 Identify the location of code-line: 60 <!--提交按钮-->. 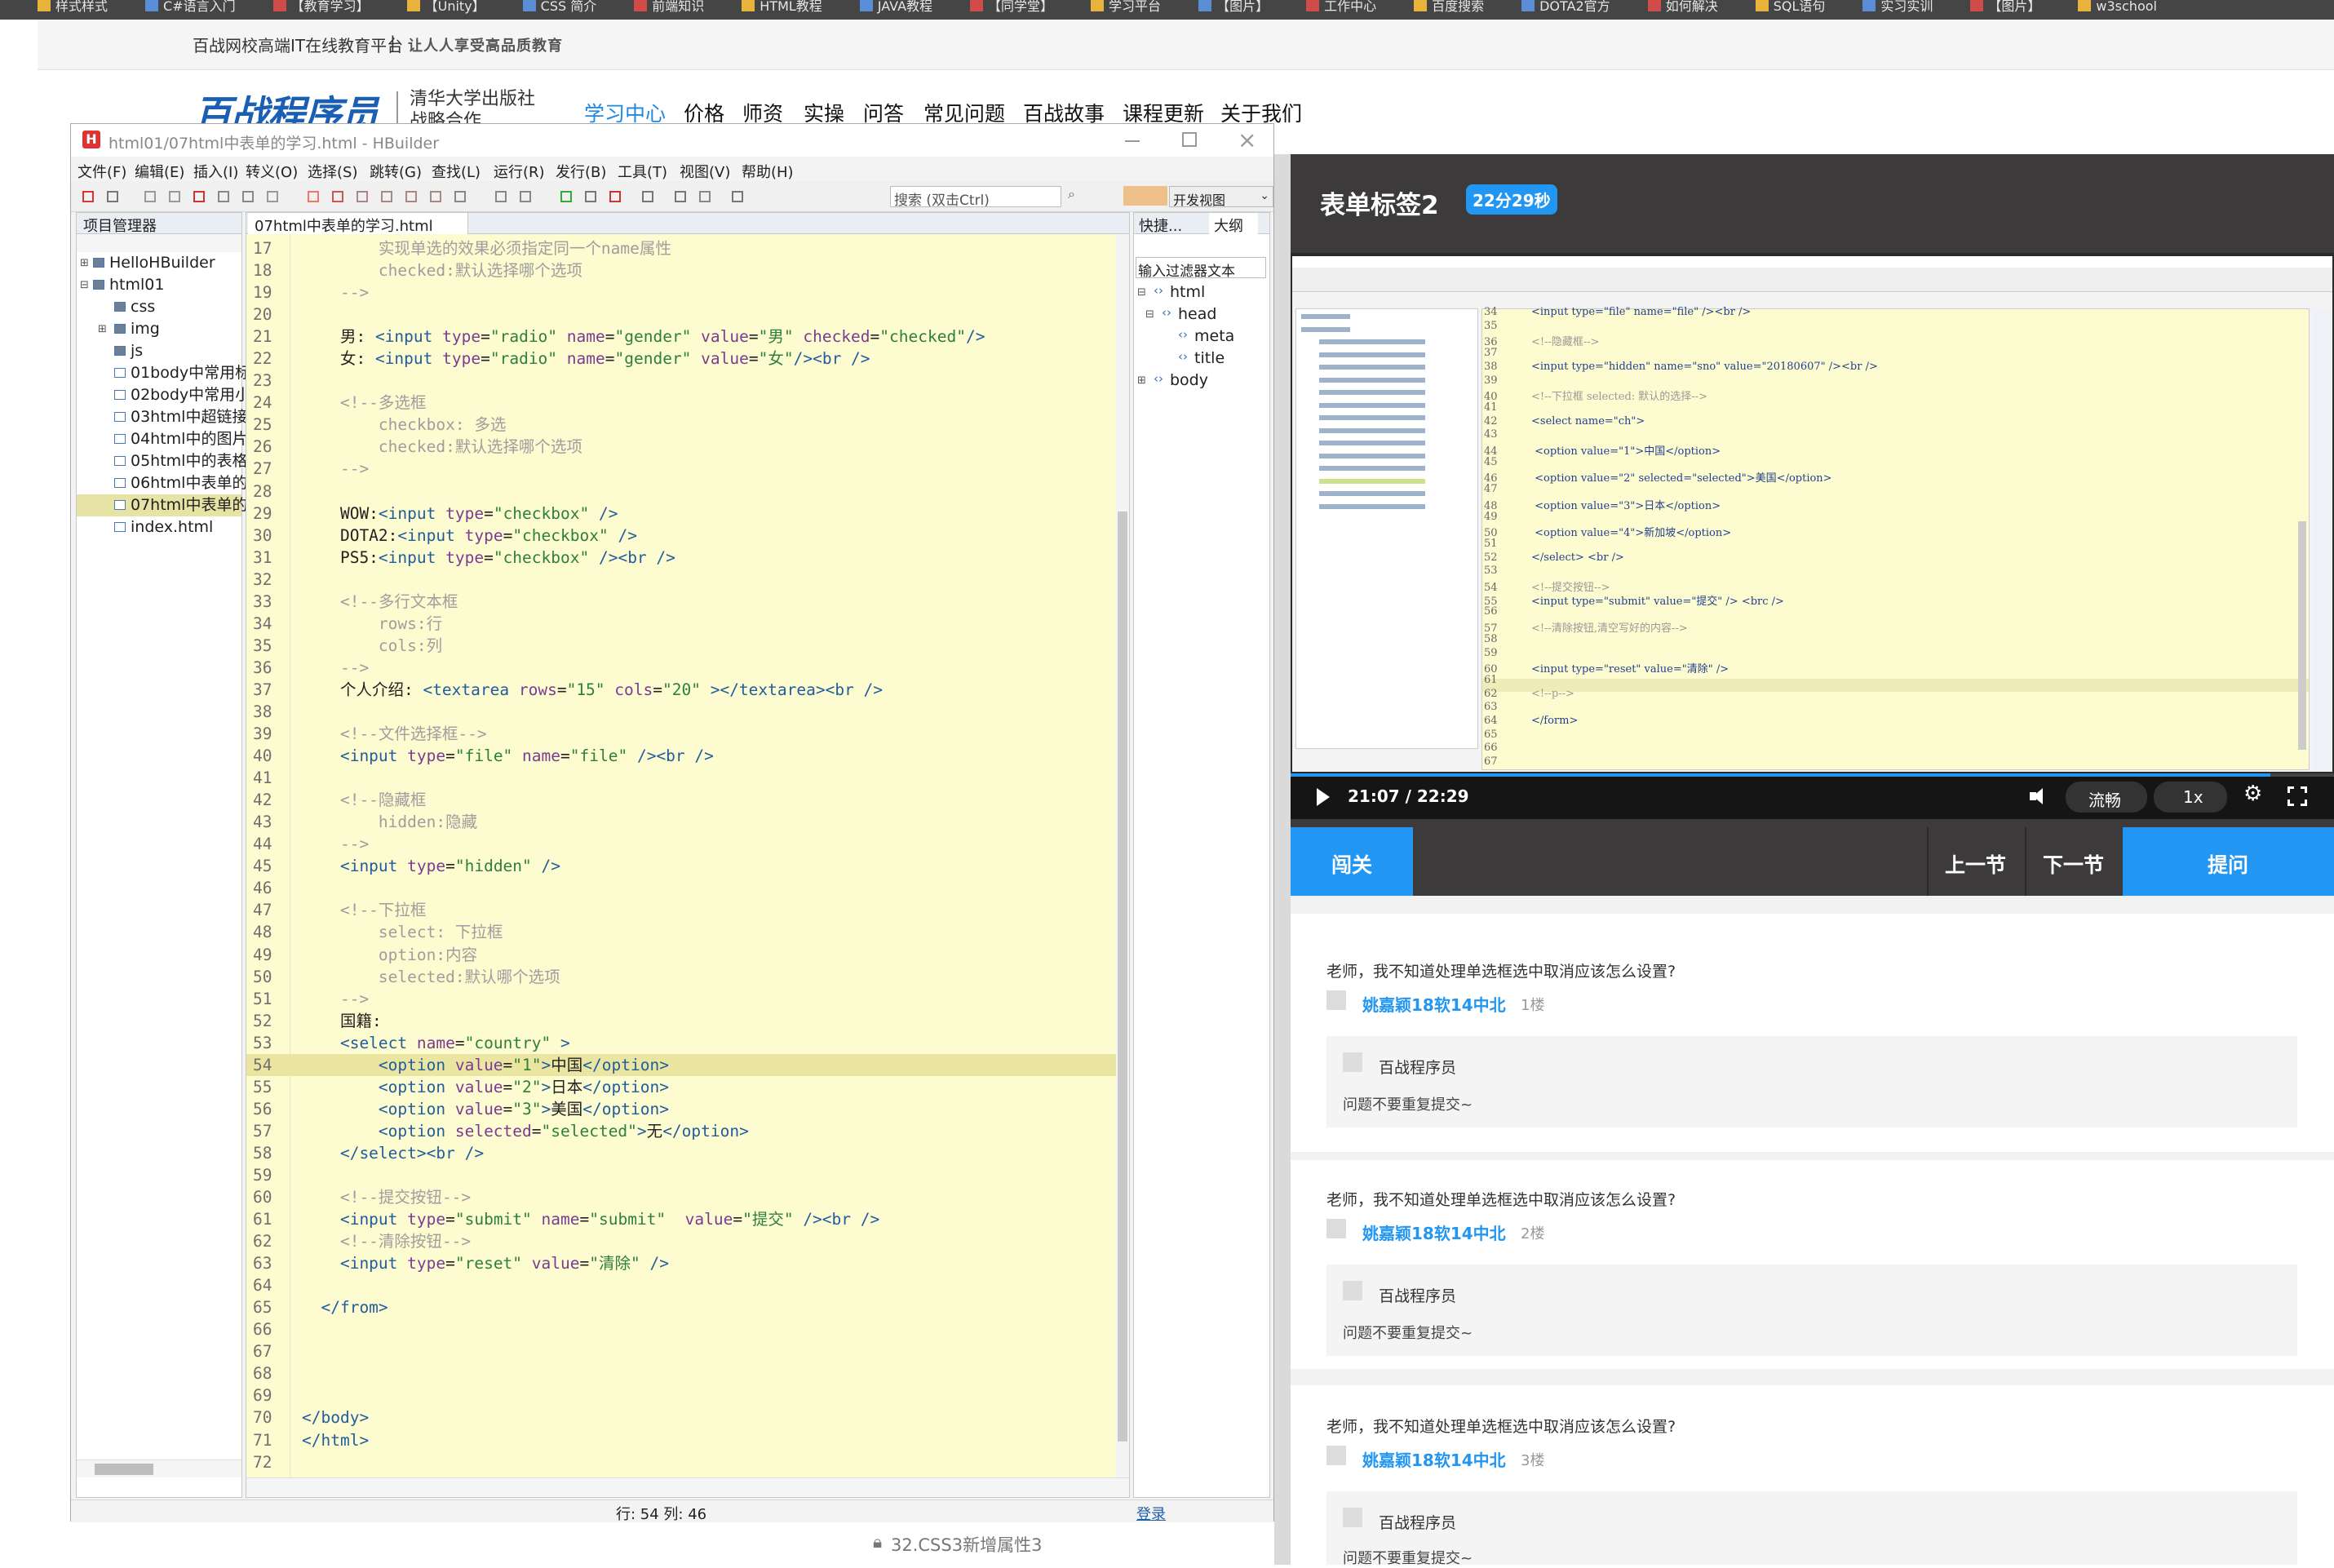
(681, 1197).